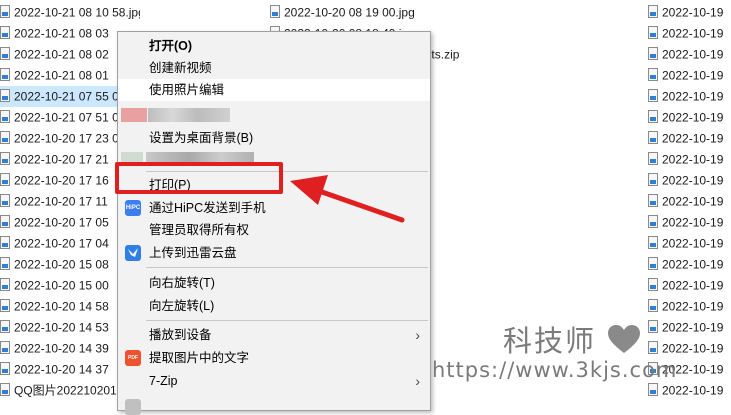 Image resolution: width=731 pixels, height=415 pixels. Describe the element at coordinates (624, 341) in the screenshot. I see `heart-icon` at that location.